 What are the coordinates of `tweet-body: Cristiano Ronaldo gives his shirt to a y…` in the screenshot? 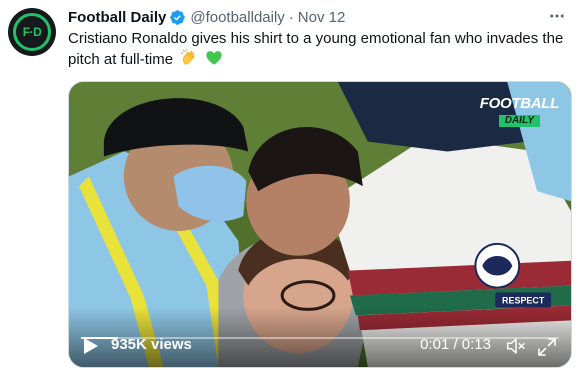 It's located at (316, 49).